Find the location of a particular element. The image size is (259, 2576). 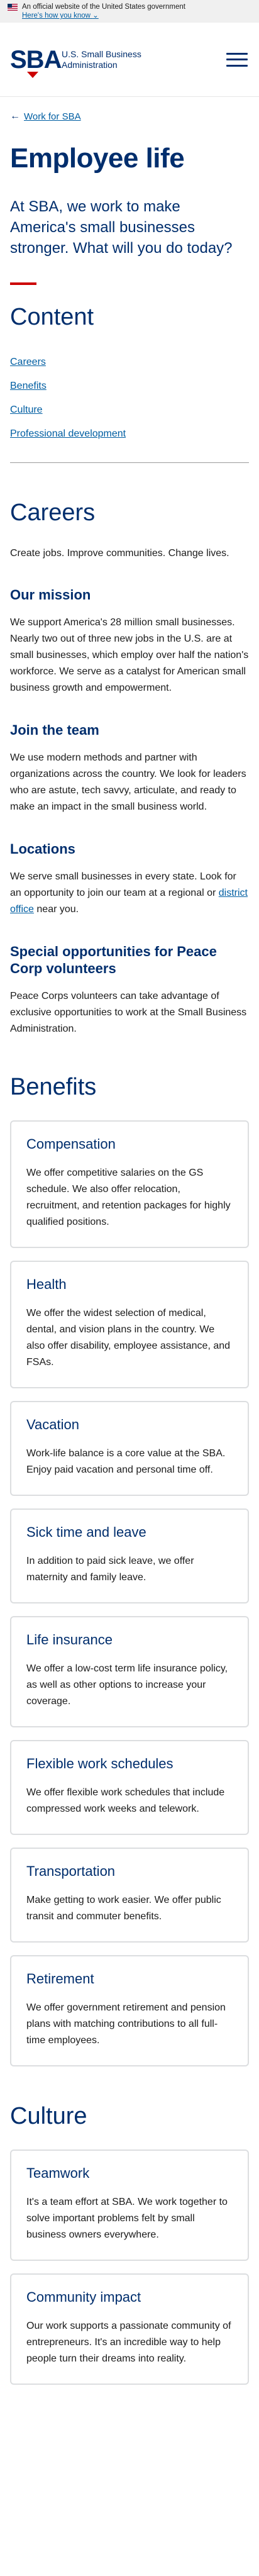

toc-item: Culture is located at coordinates (129, 410).